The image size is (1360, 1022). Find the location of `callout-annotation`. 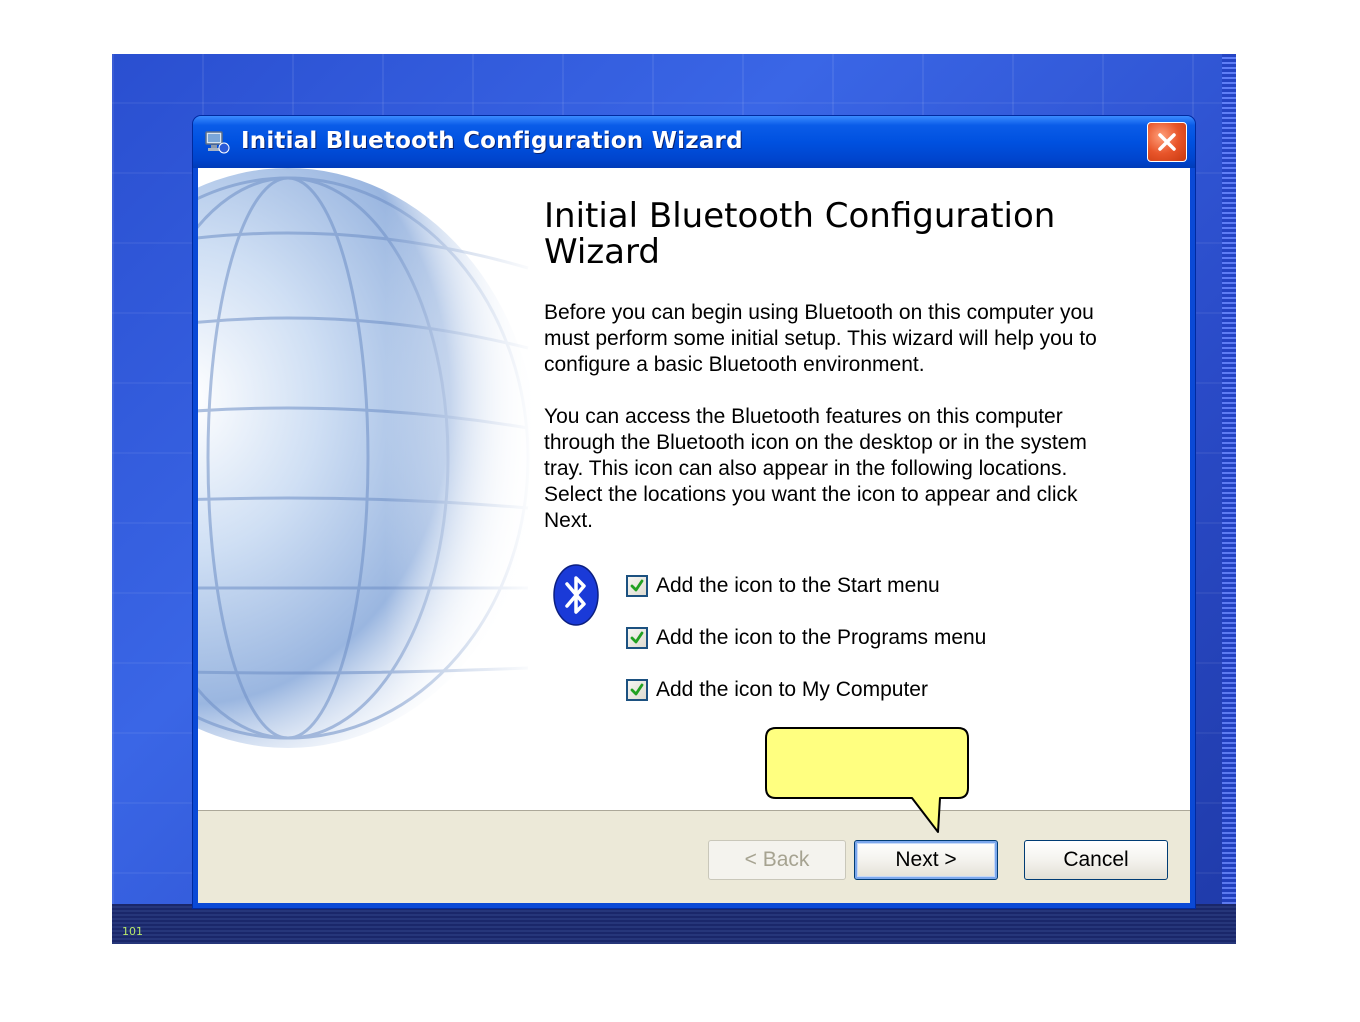

callout-annotation is located at coordinates (867, 780).